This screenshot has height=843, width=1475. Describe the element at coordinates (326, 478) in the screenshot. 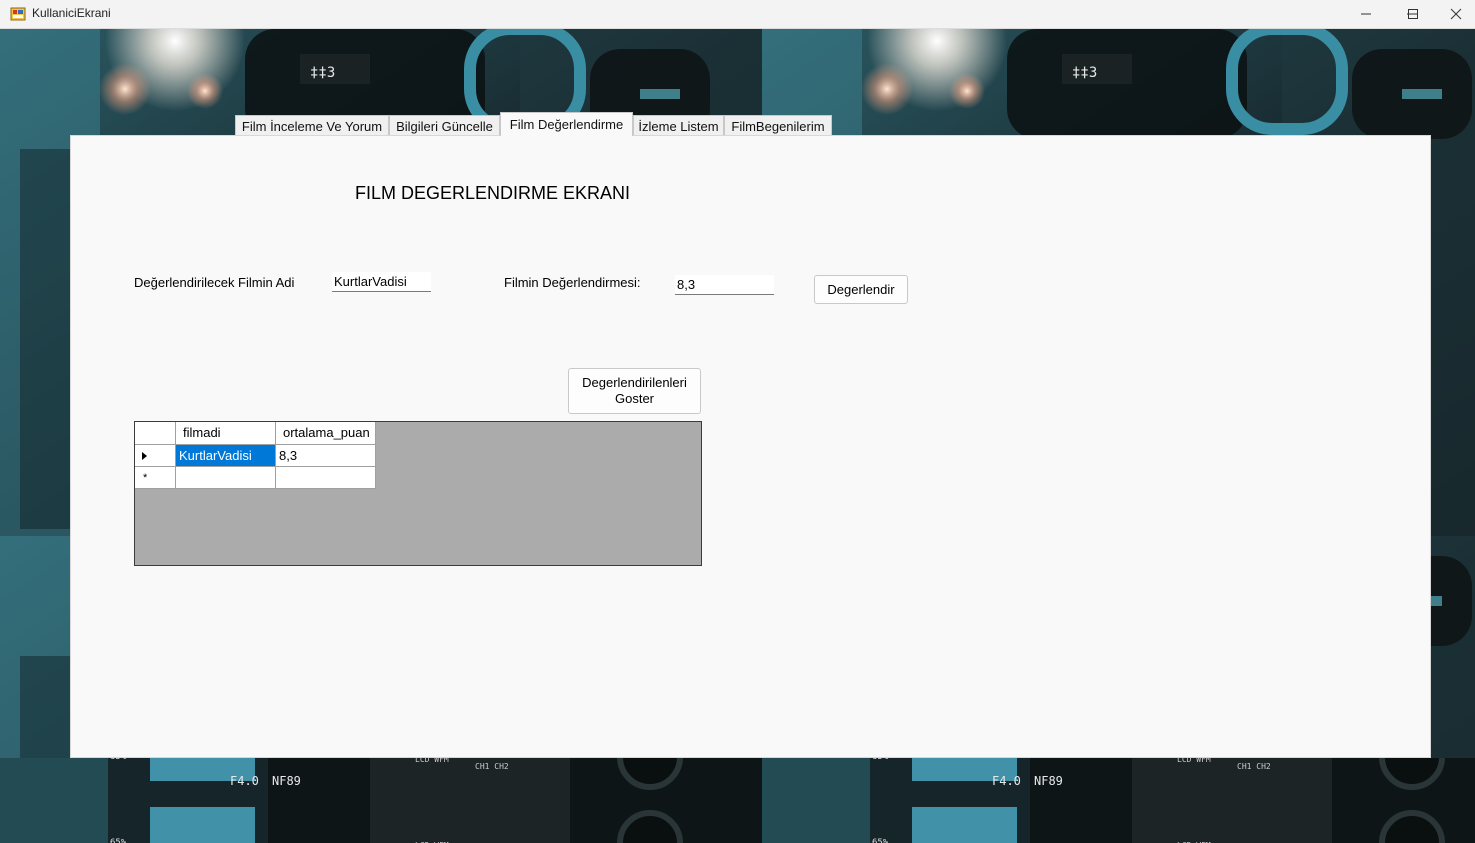

I see `grid-cell-new-ortalama-puan` at that location.